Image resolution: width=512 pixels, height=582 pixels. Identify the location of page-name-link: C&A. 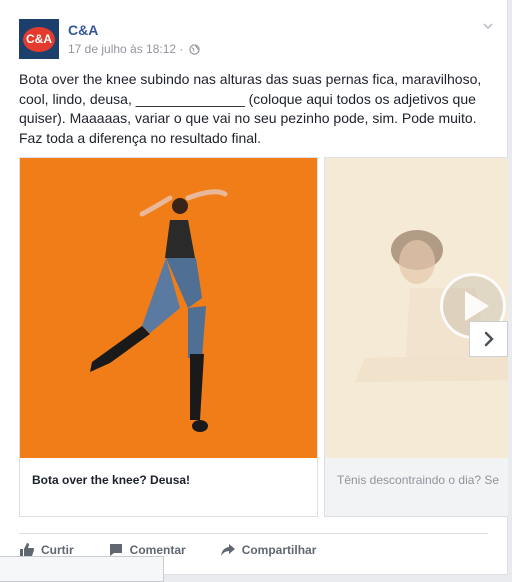
(83, 30).